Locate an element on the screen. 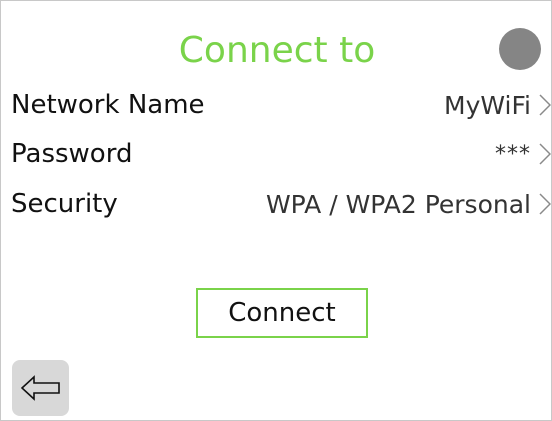 This screenshot has height=421, width=552. network-name-value: MyWiFi is located at coordinates (487, 105).